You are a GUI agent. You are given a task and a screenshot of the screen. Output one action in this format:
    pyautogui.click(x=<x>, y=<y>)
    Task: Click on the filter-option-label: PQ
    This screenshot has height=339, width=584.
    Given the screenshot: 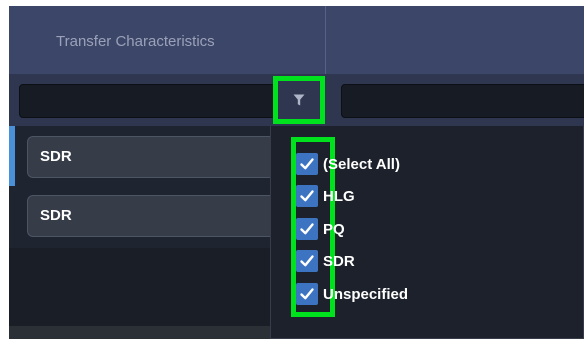 What is the action you would take?
    pyautogui.click(x=334, y=229)
    